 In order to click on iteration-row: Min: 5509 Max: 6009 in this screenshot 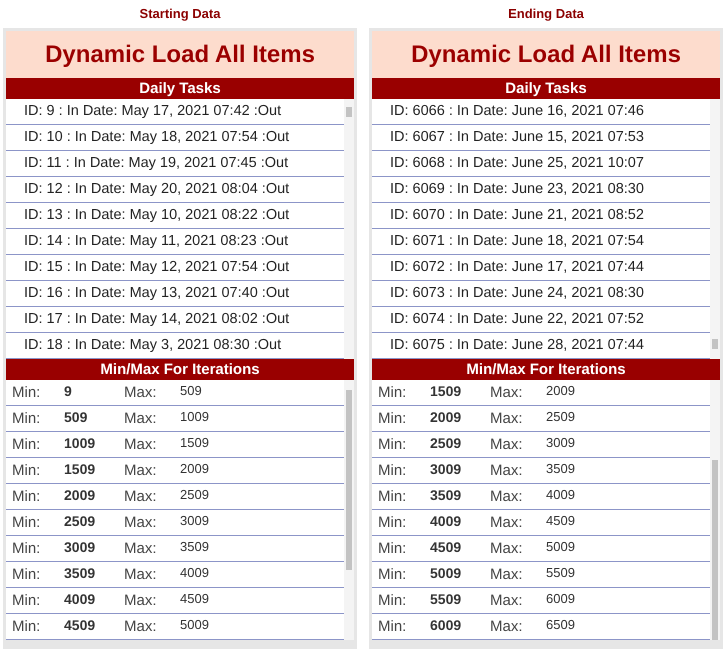, I will do `click(541, 601)`.